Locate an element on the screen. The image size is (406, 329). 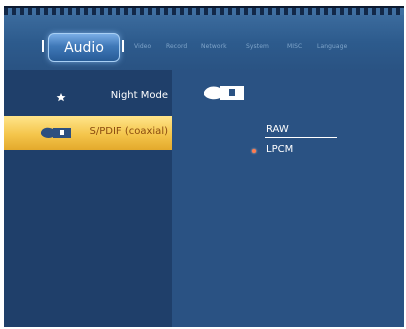
option-lpcm: LPCM is located at coordinates (279, 149).